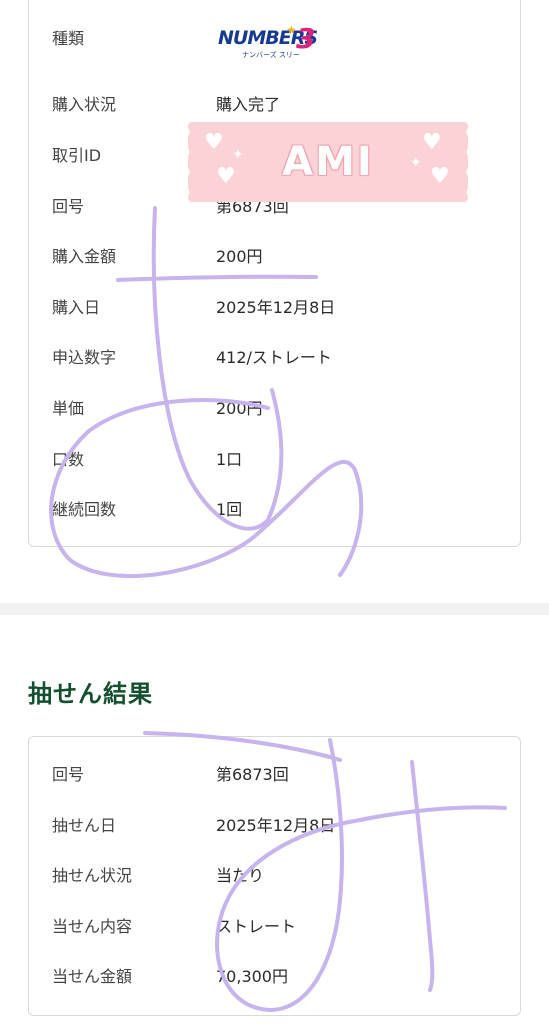  What do you see at coordinates (239, 408) in the screenshot?
I see `unit-price-value: 200円` at bounding box center [239, 408].